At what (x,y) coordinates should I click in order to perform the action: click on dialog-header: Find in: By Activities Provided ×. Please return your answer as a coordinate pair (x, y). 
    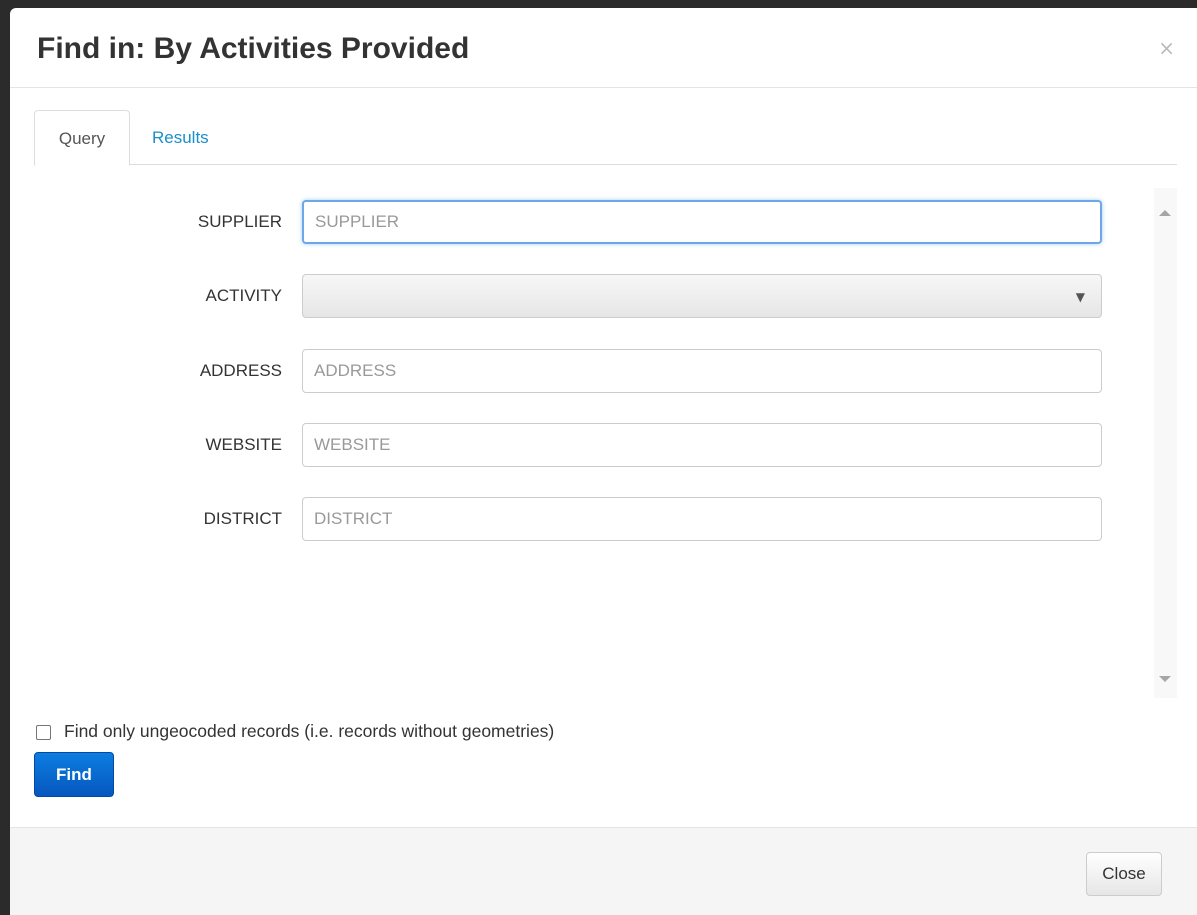
    Looking at the image, I should click on (603, 48).